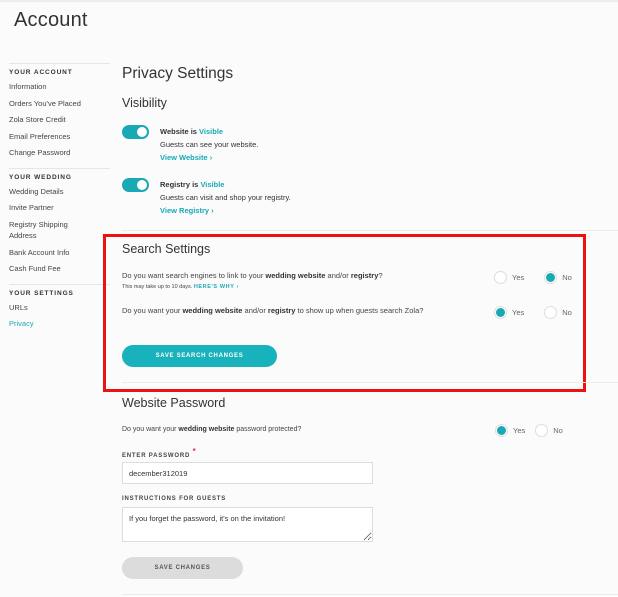 Image resolution: width=618 pixels, height=597 pixels. I want to click on zola-search-radio-group: Yes No, so click(533, 312).